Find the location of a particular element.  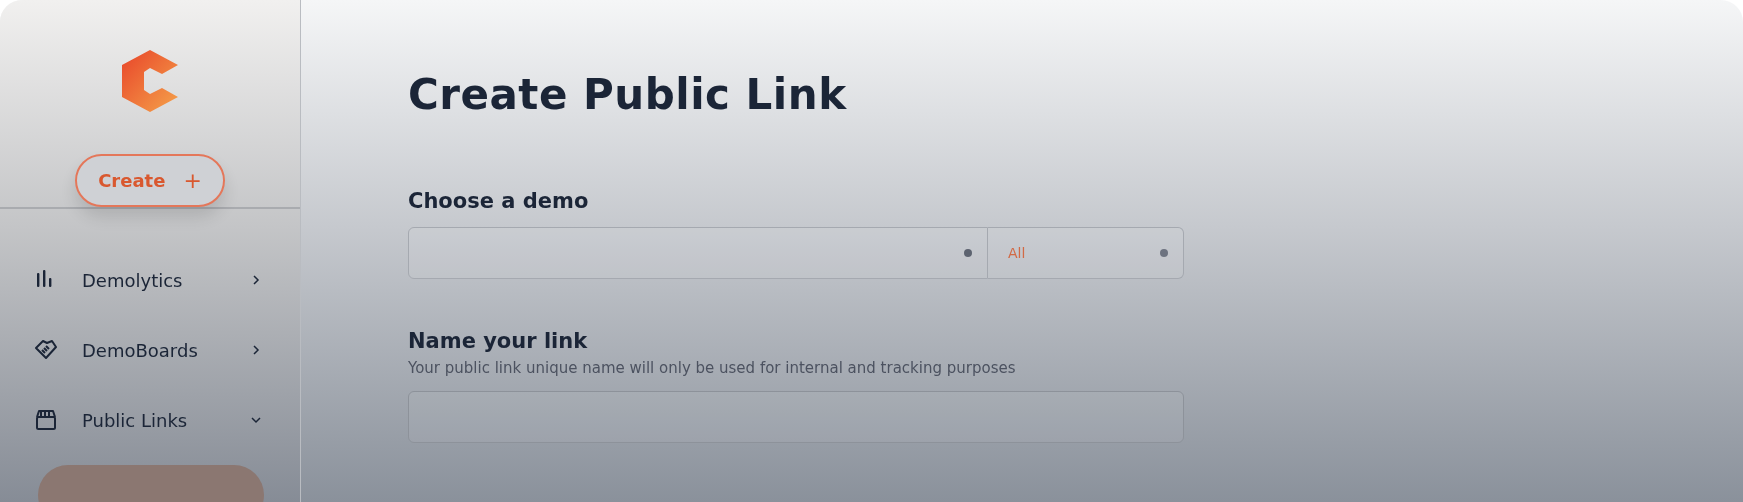

sidebar-item-label: Demolytics is located at coordinates (133, 280).